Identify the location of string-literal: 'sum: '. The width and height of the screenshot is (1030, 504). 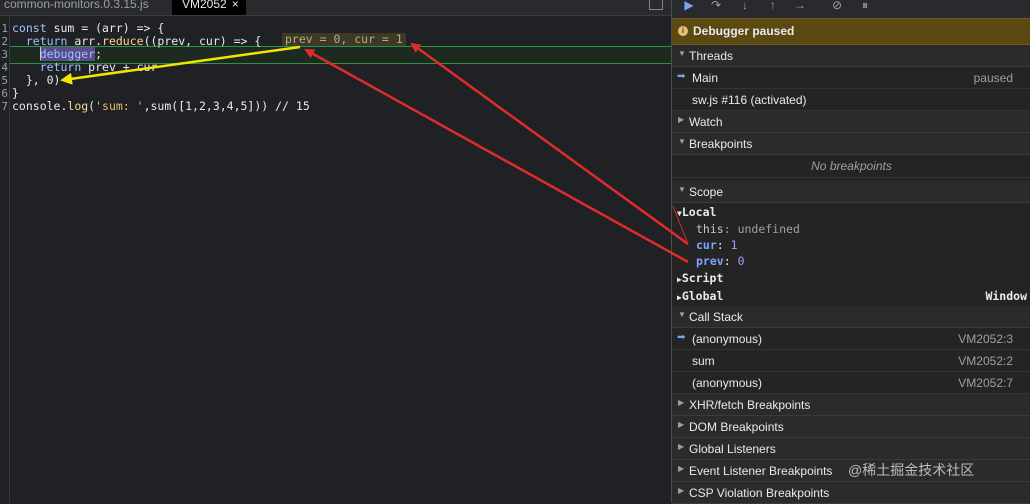
(119, 106).